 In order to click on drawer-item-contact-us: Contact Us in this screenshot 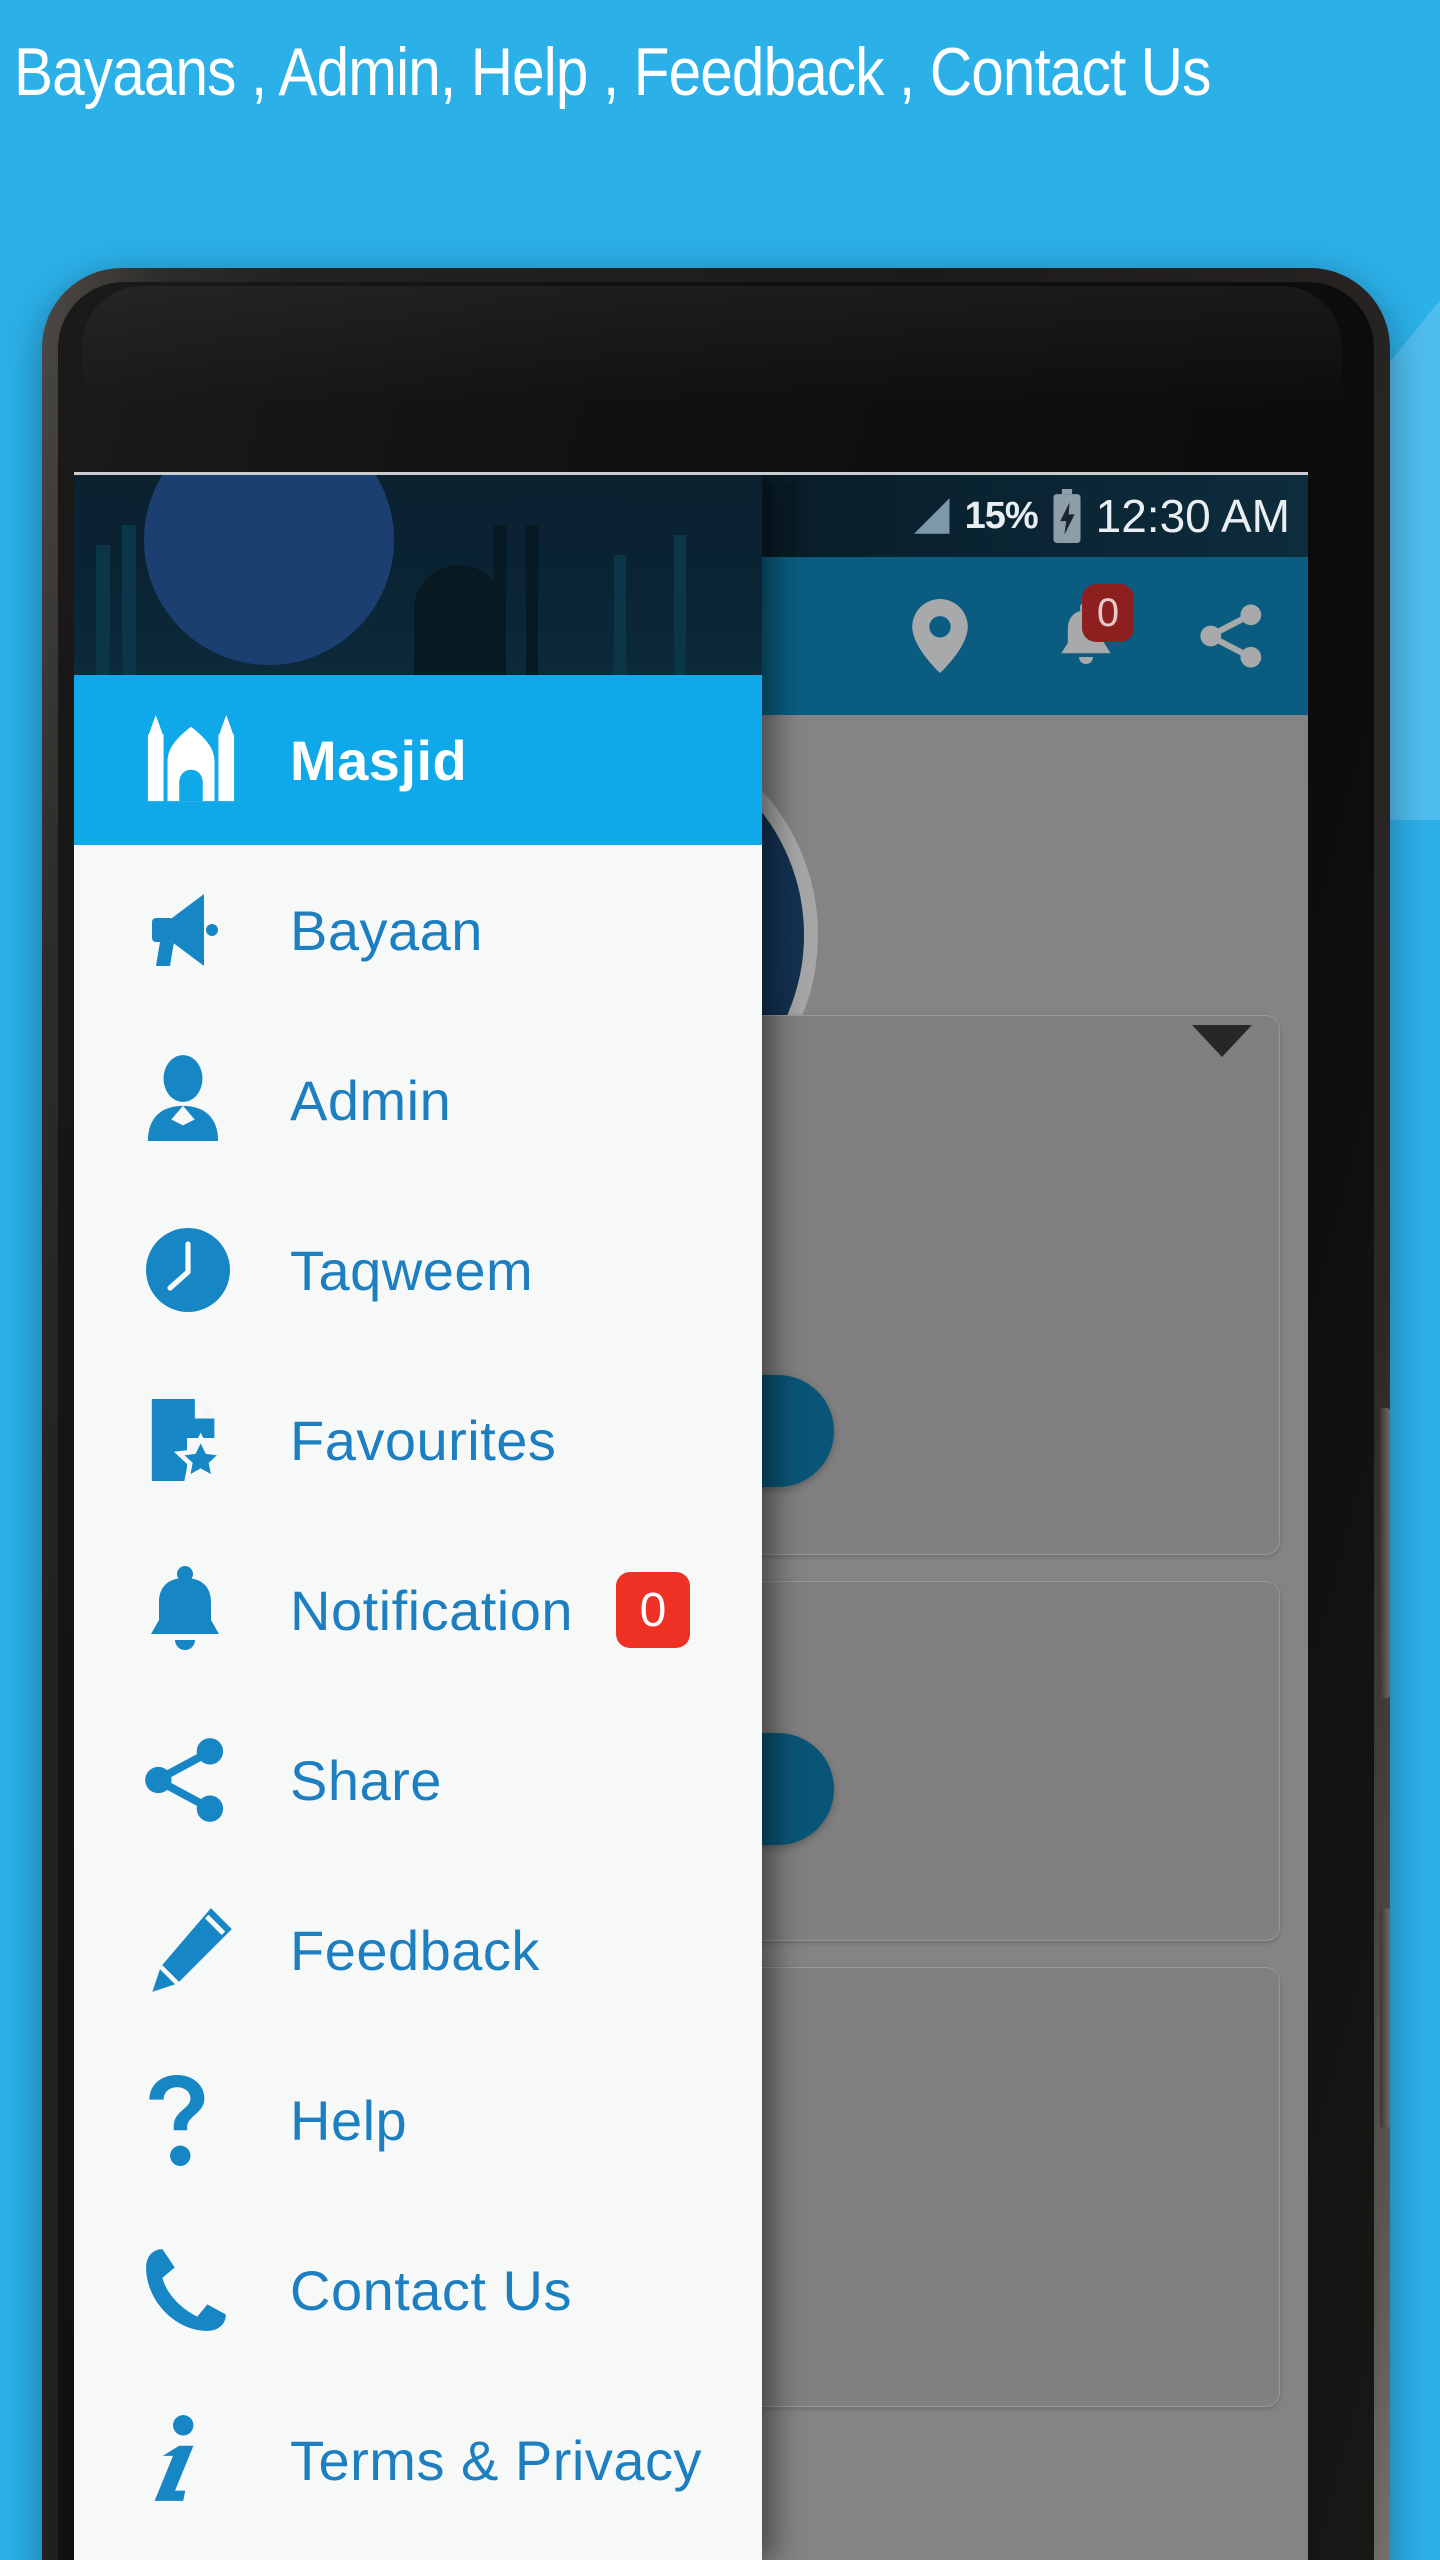, I will do `click(418, 2290)`.